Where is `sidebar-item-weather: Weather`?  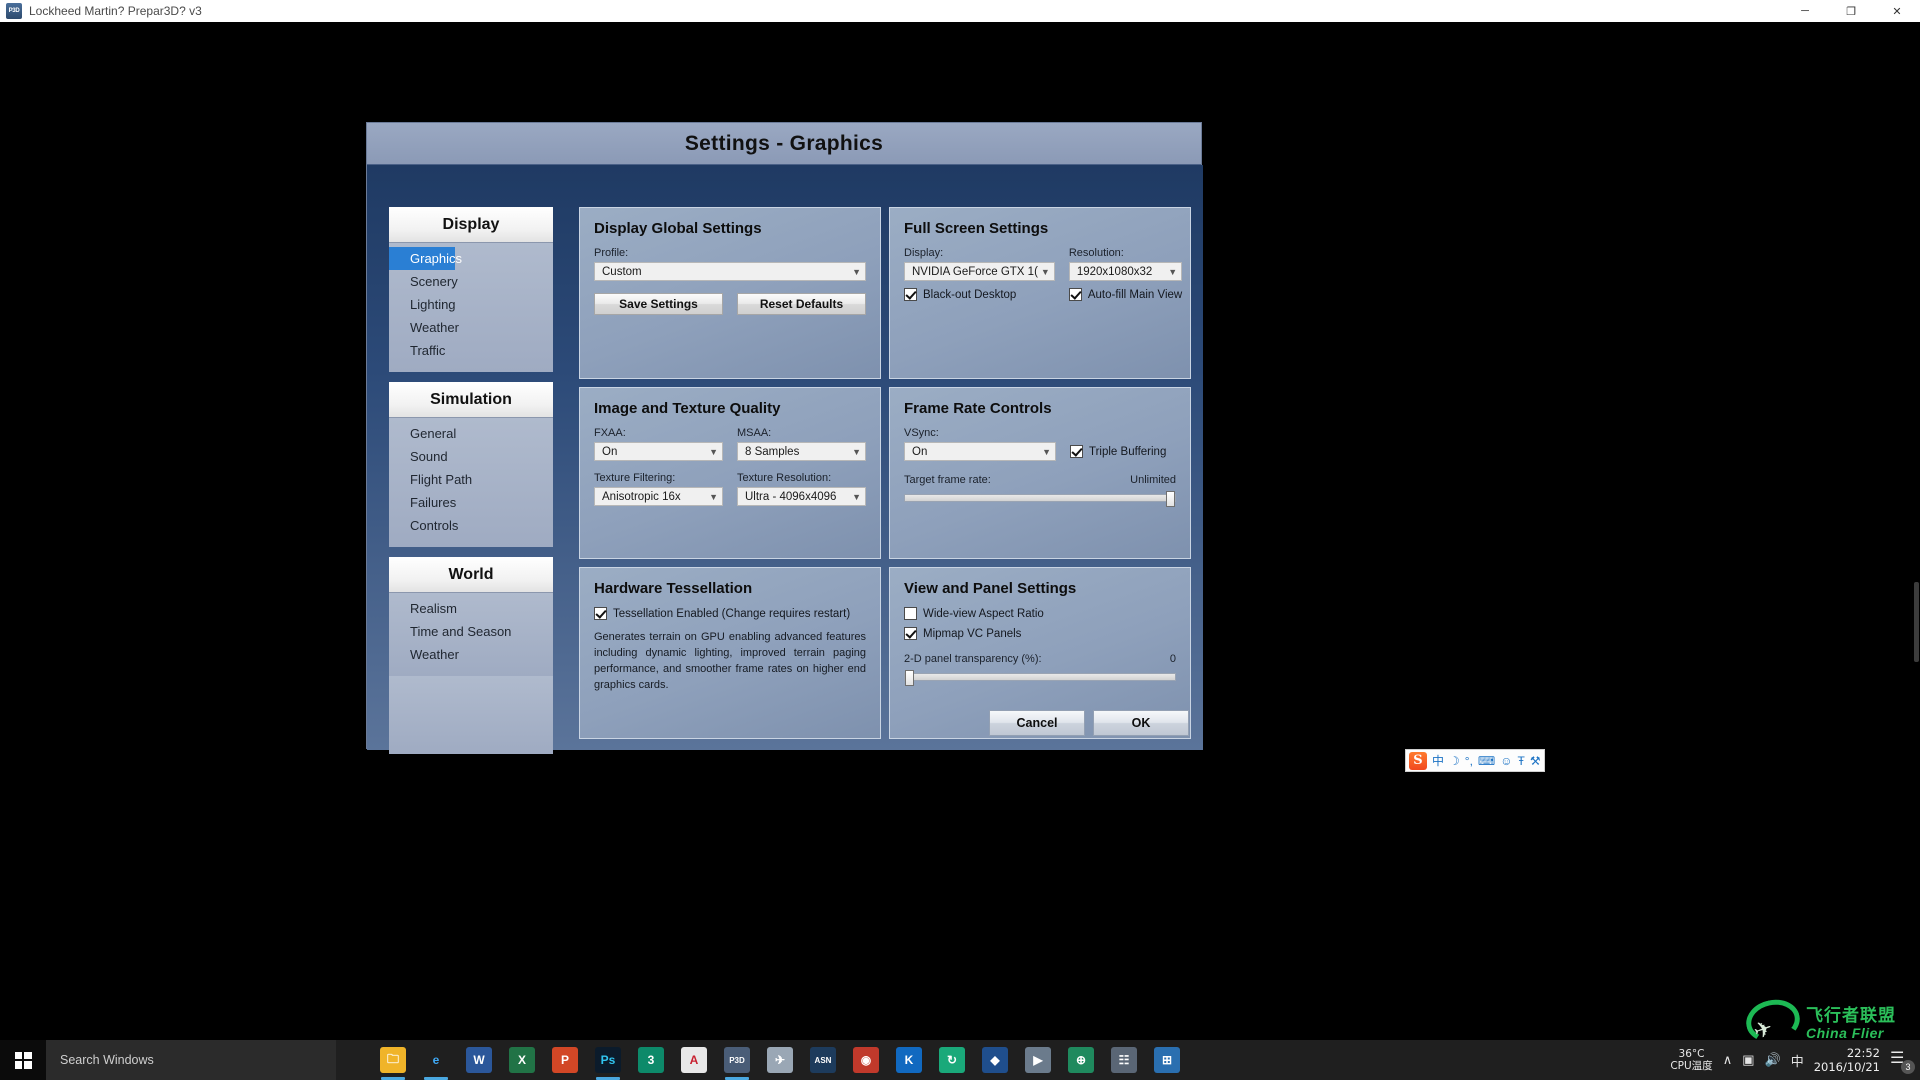 sidebar-item-weather: Weather is located at coordinates (471, 327).